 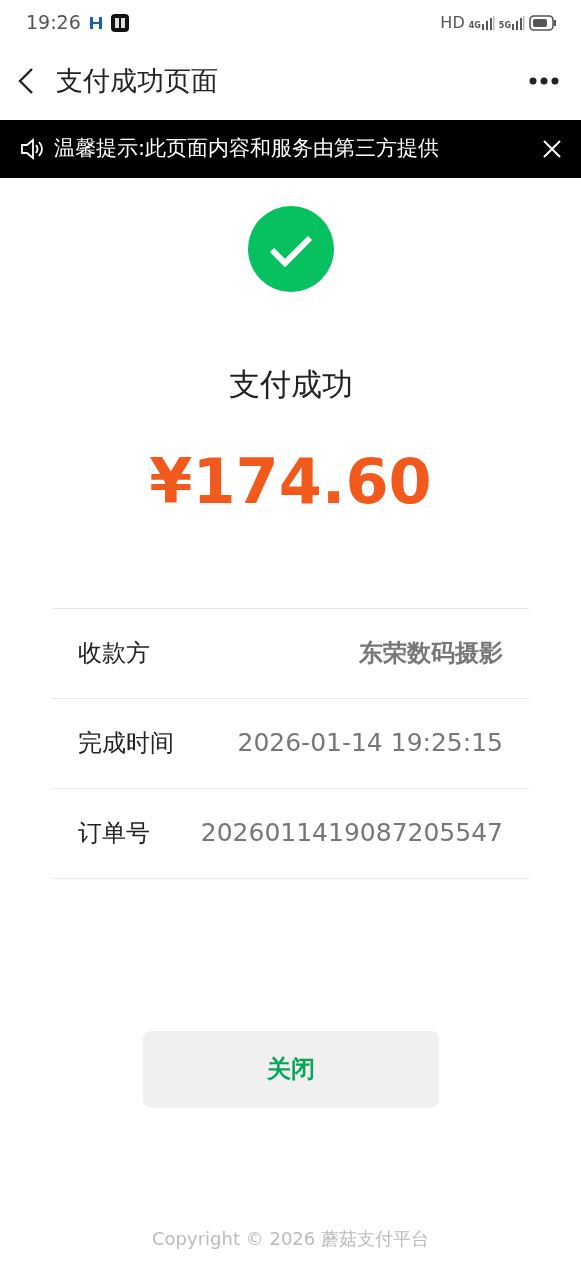 What do you see at coordinates (351, 833) in the screenshot?
I see `detail-value: 2026011419087205547` at bounding box center [351, 833].